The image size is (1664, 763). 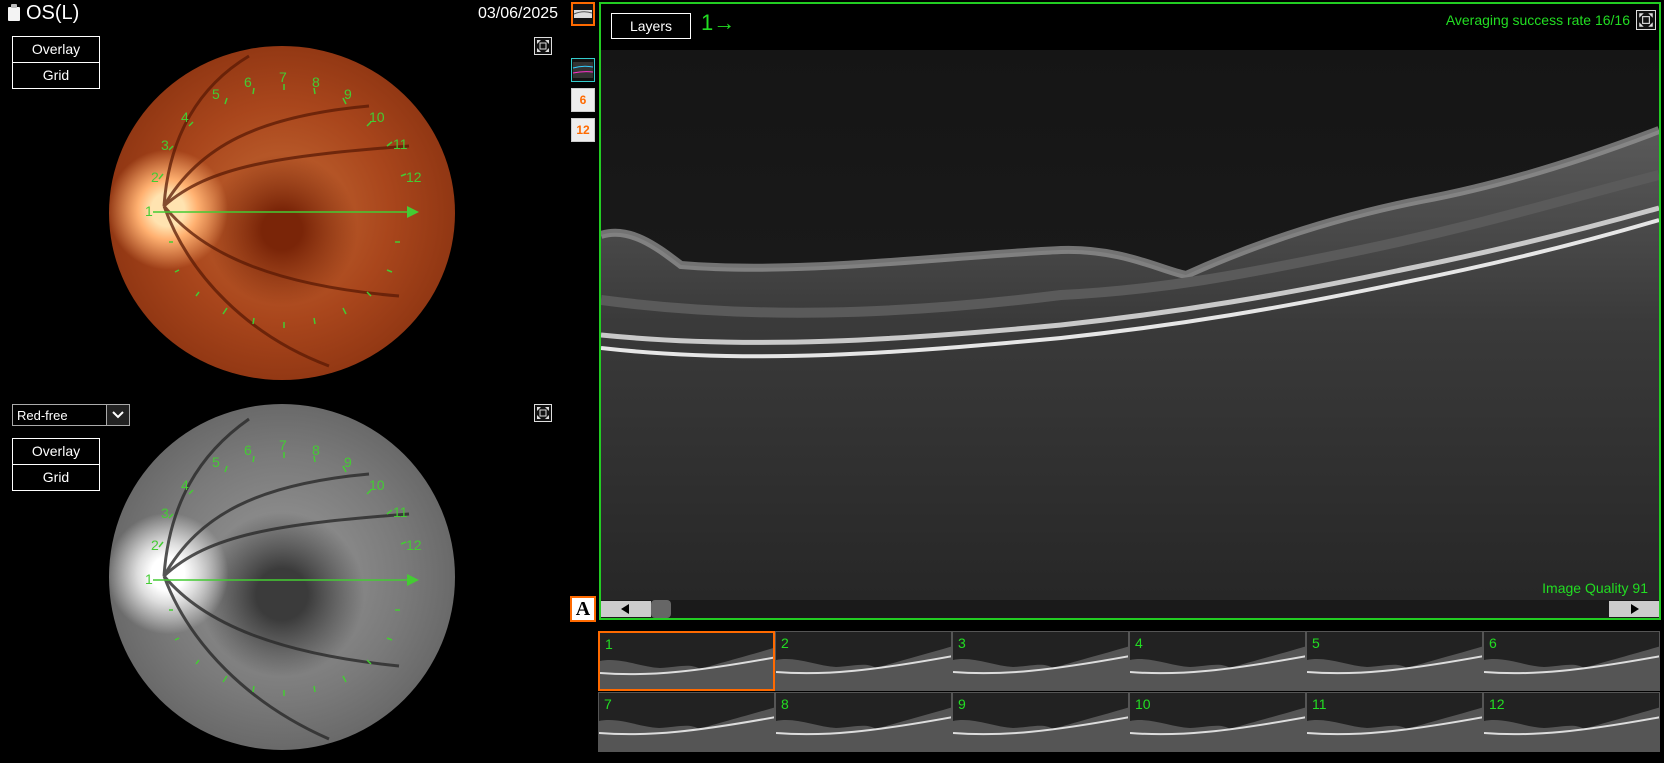 I want to click on scan-thumbnail: 8, so click(x=863, y=722).